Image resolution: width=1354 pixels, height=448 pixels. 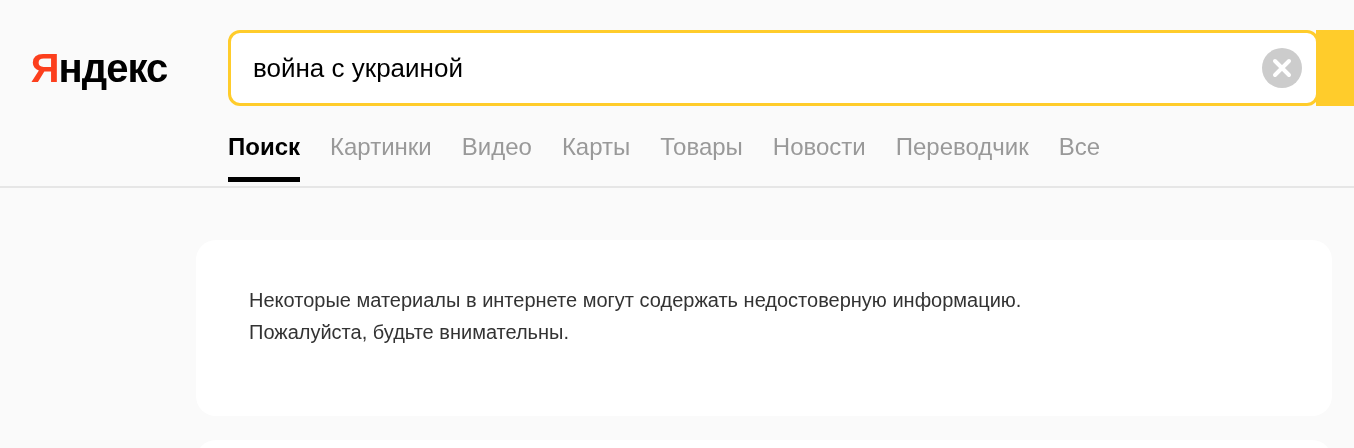 What do you see at coordinates (1335, 68) in the screenshot?
I see `search-button` at bounding box center [1335, 68].